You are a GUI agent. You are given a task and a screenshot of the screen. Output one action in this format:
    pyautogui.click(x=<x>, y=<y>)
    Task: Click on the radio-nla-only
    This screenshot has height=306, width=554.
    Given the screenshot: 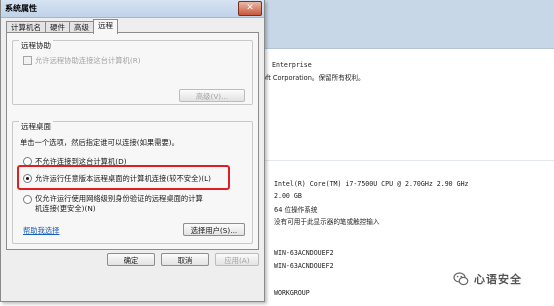 What is the action you would take?
    pyautogui.click(x=27, y=199)
    